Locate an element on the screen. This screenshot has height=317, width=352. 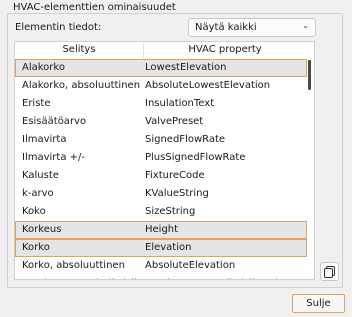
cell-selitys: Koko is located at coordinates (34, 211).